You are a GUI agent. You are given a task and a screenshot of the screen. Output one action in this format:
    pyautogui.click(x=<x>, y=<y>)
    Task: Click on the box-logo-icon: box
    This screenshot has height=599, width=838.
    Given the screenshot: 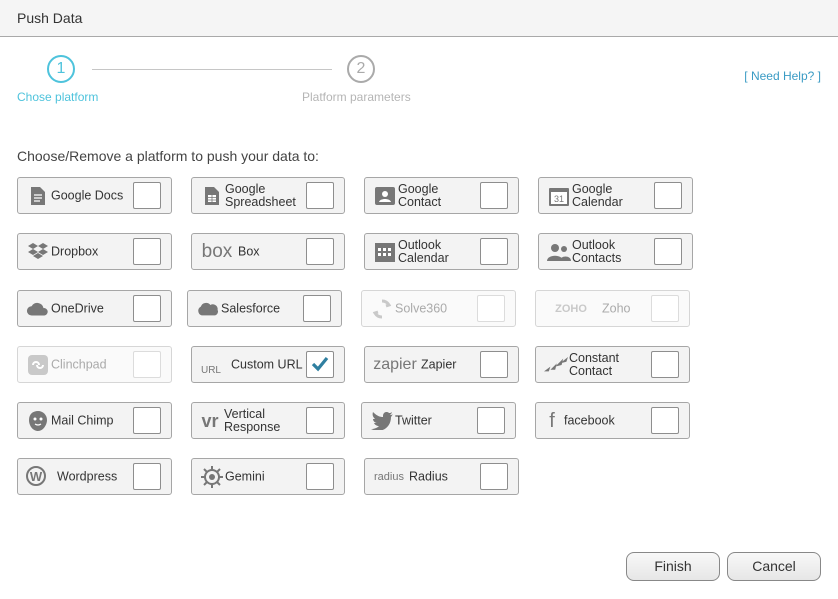 What is the action you would take?
    pyautogui.click(x=217, y=252)
    